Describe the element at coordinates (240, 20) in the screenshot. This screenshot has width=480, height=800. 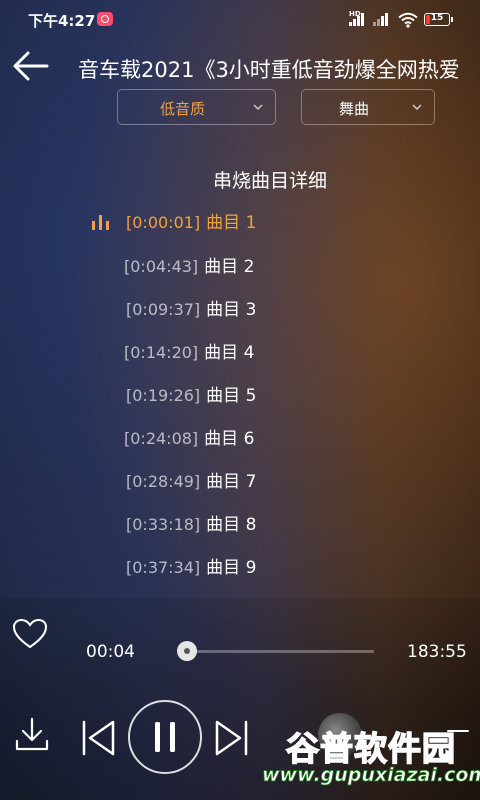
I see `status-bar: 下午4:27 HD 15` at that location.